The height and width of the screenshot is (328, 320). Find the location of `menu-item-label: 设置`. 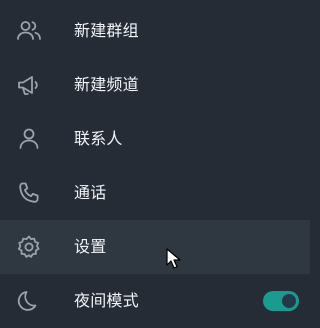

menu-item-label: 设置 is located at coordinates (90, 246).